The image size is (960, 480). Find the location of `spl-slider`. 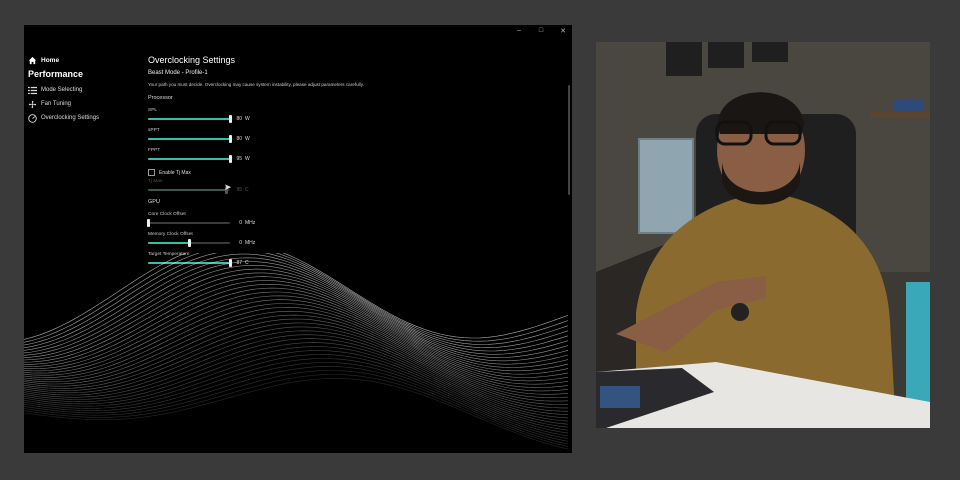

spl-slider is located at coordinates (190, 119).